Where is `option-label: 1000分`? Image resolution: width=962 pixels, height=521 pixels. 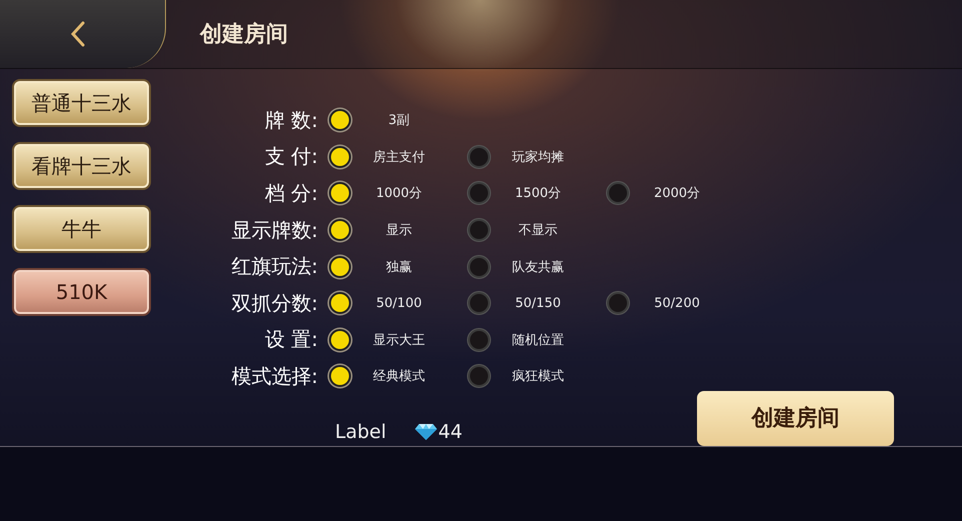
option-label: 1000分 is located at coordinates (399, 193).